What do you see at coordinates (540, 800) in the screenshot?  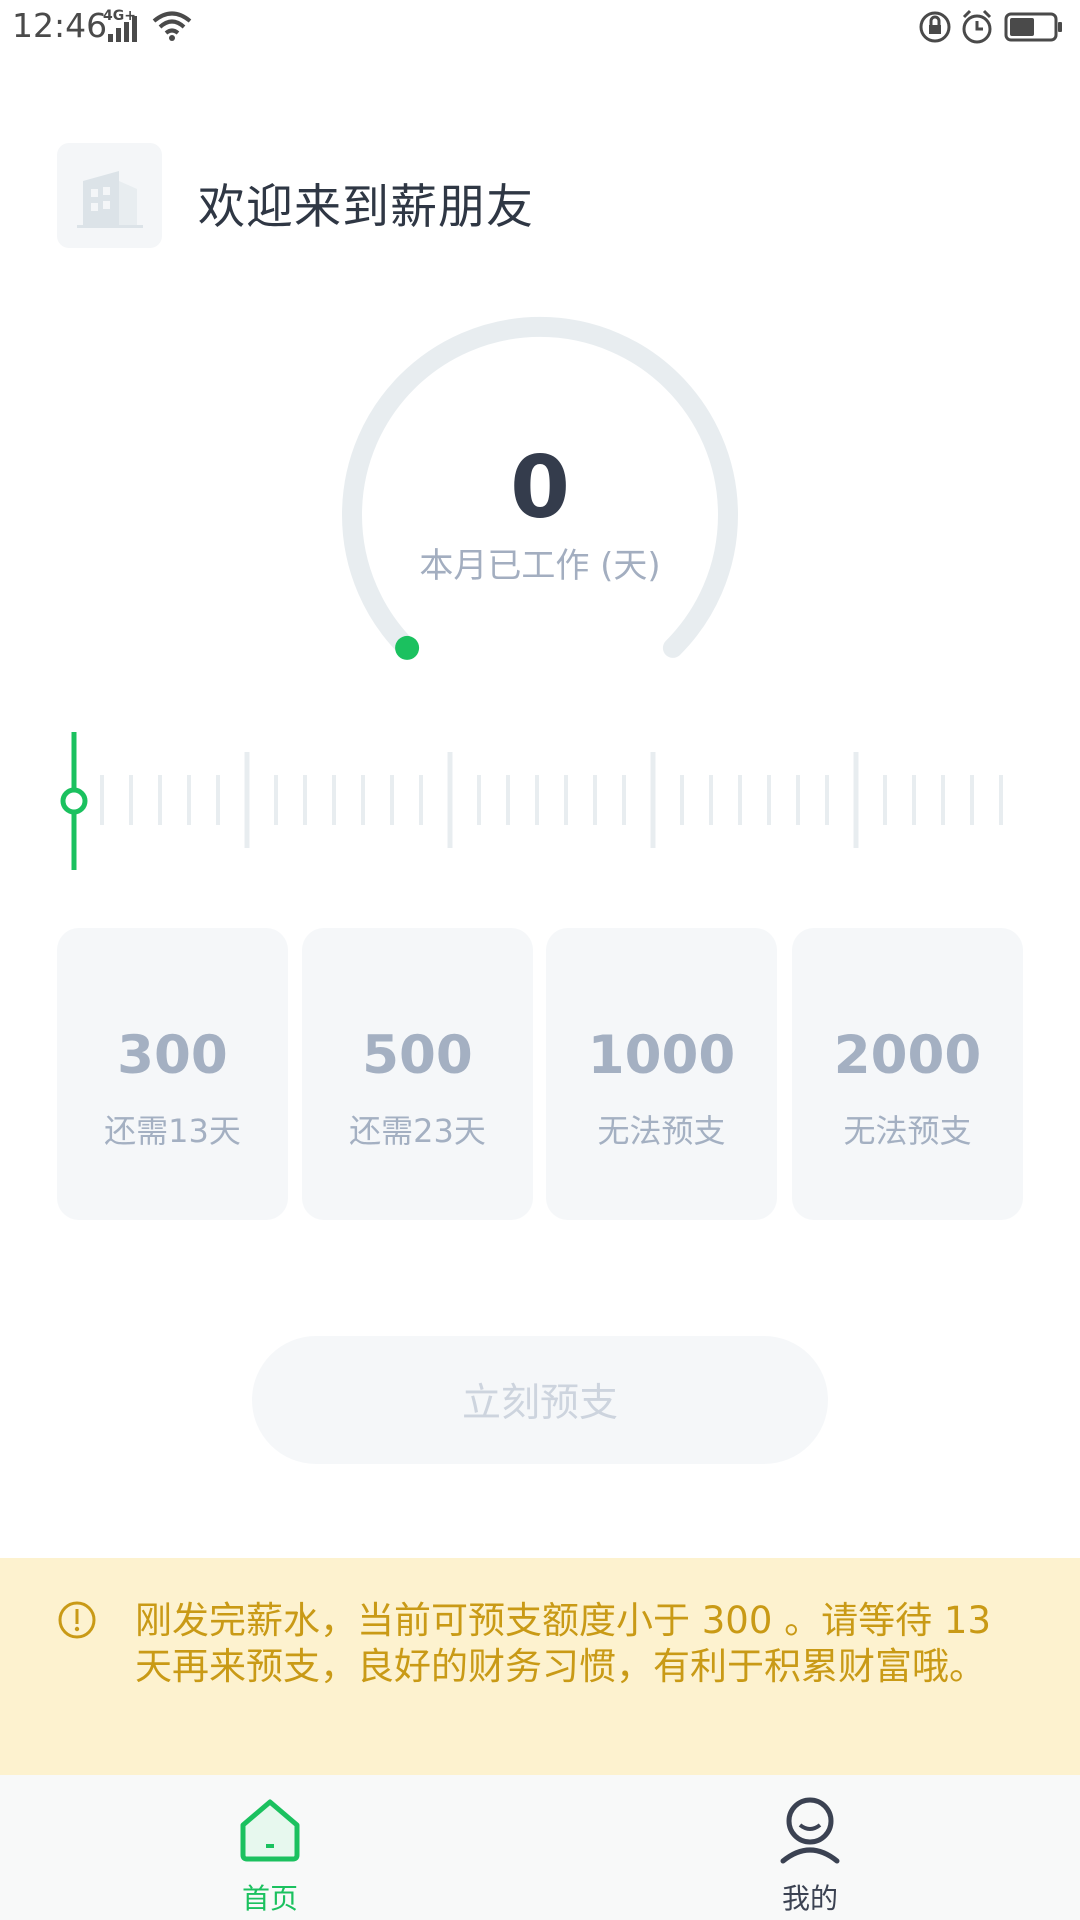 I see `workdays-ruler` at bounding box center [540, 800].